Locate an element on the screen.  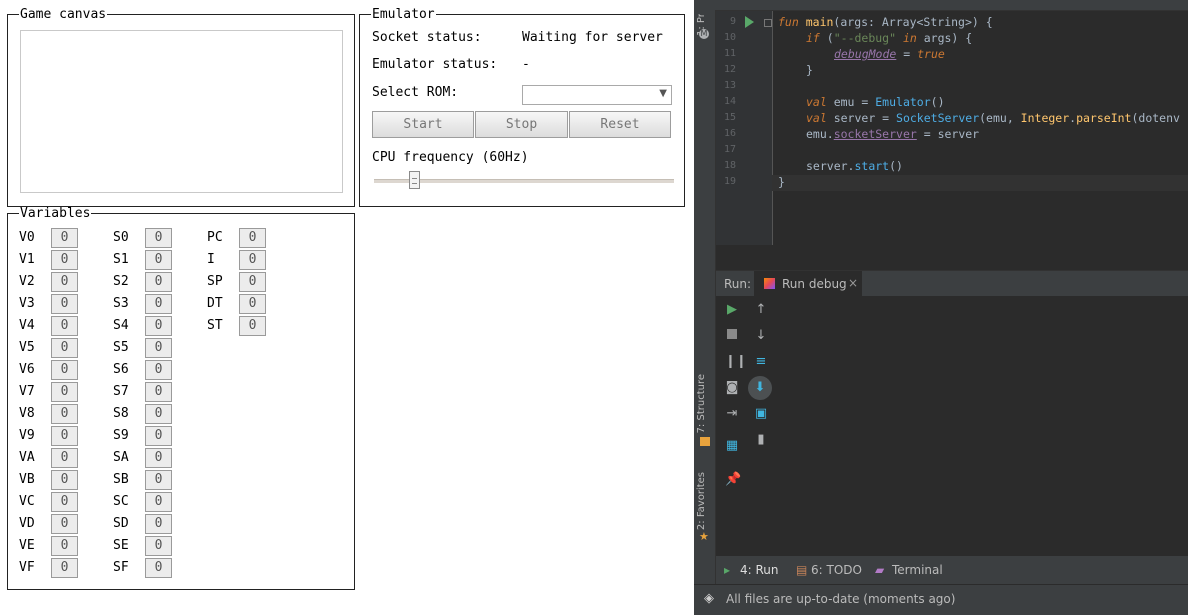
register-label-se: SE is located at coordinates (121, 545).